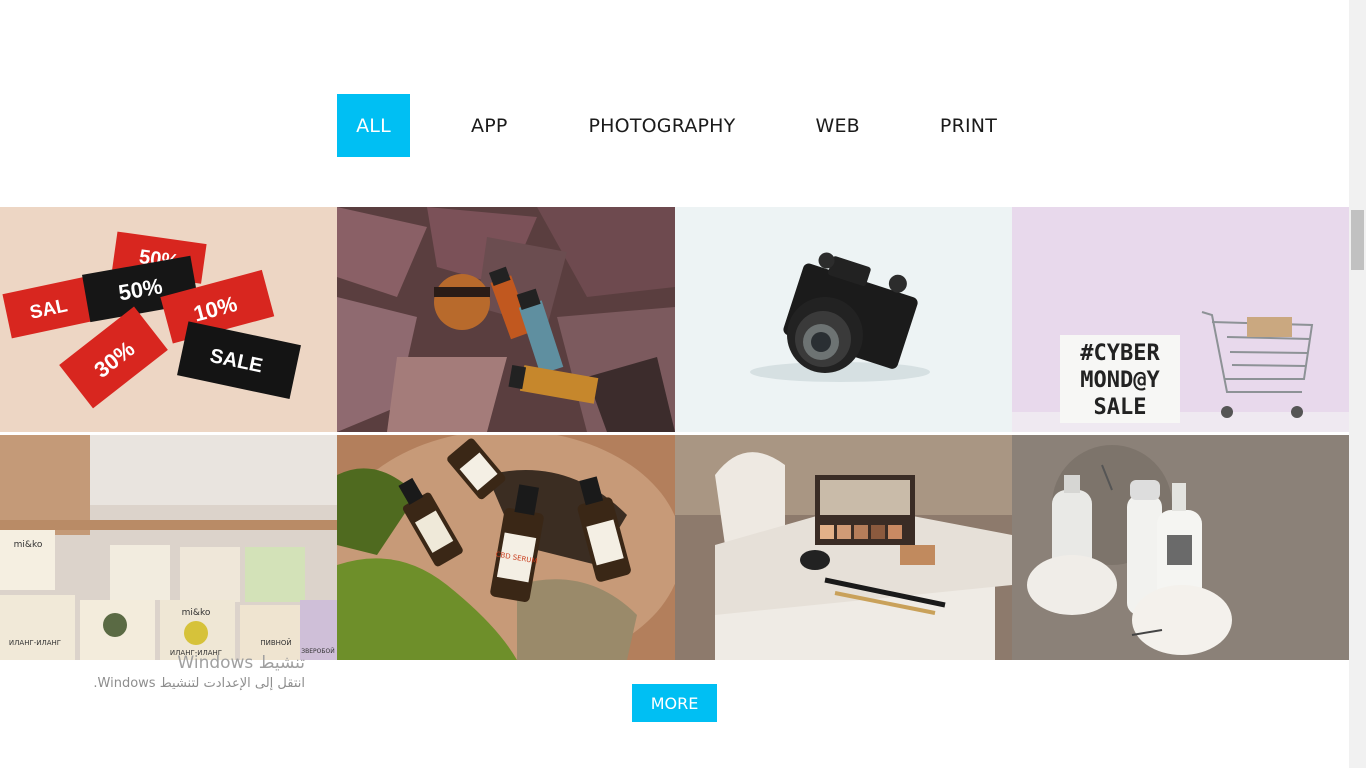 This screenshot has height=768, width=1366. I want to click on filter-app: APP, so click(489, 125).